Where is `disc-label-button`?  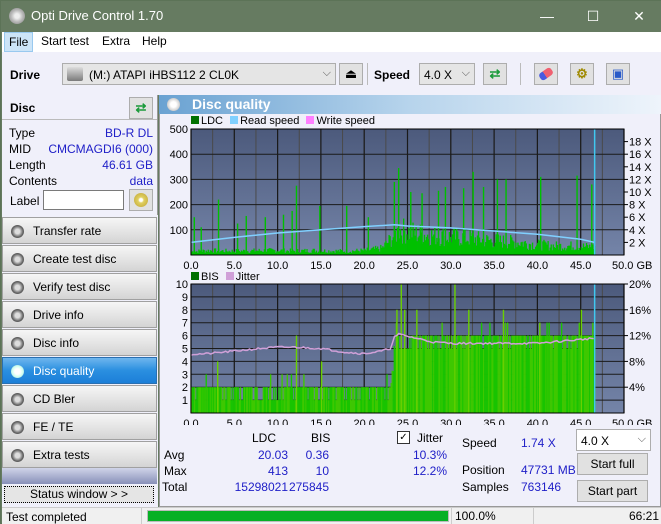 disc-label-button is located at coordinates (141, 200).